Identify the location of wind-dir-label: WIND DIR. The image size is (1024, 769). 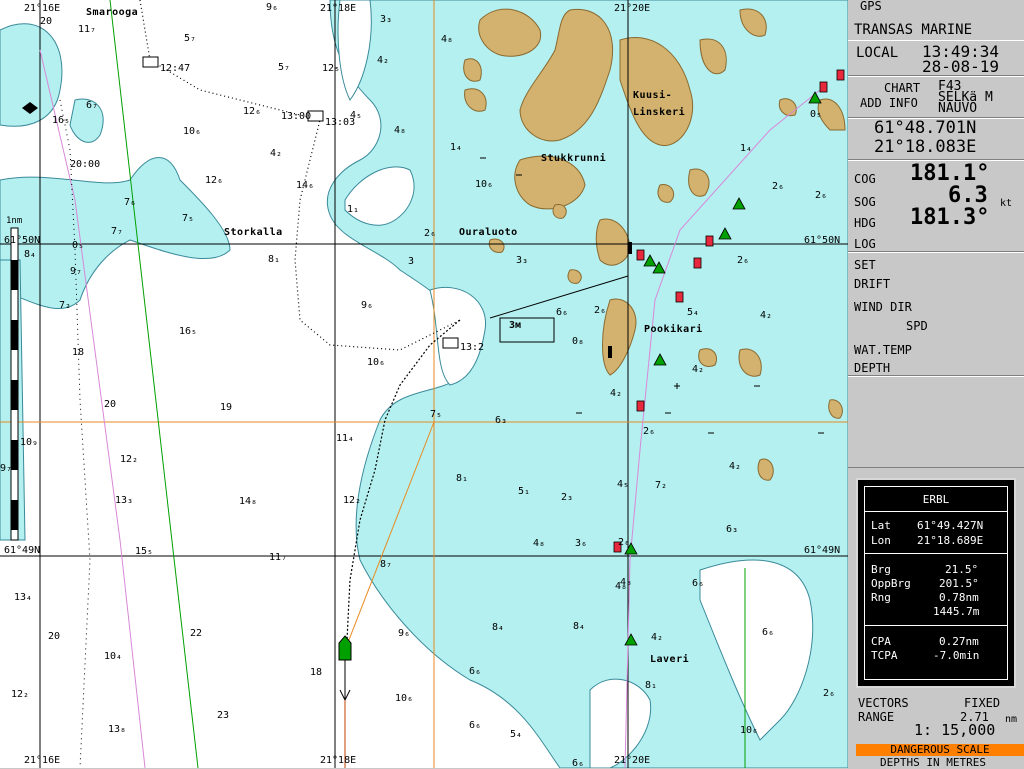
(883, 307).